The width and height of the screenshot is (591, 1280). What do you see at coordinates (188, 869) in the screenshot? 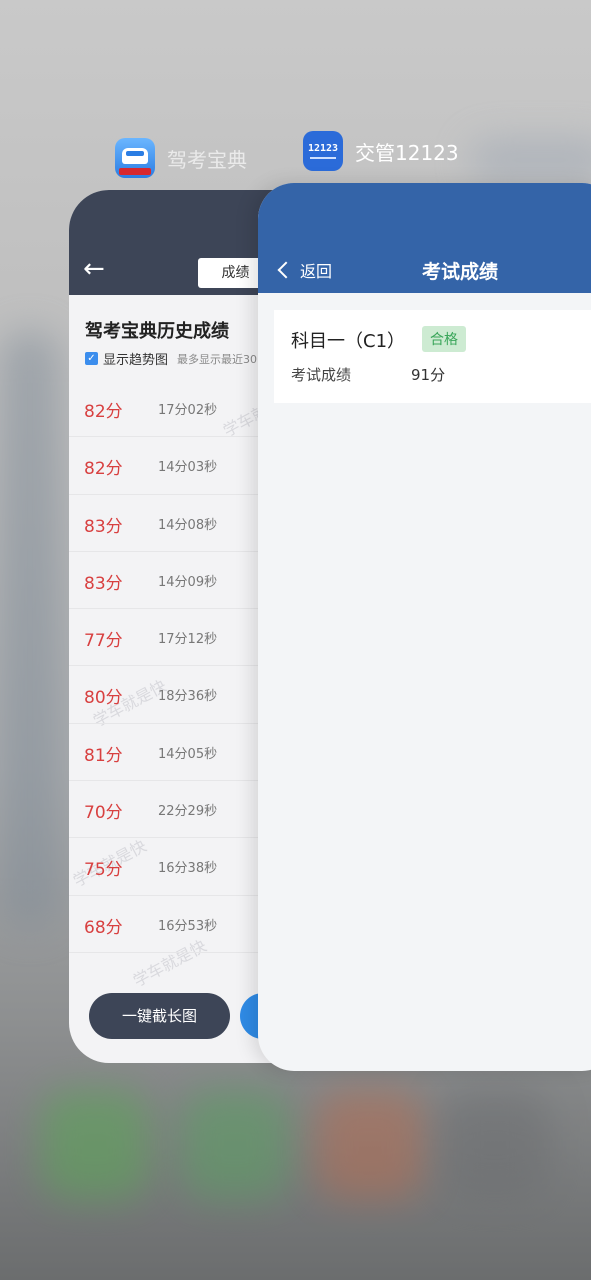
I see `duration: 16分38秒` at bounding box center [188, 869].